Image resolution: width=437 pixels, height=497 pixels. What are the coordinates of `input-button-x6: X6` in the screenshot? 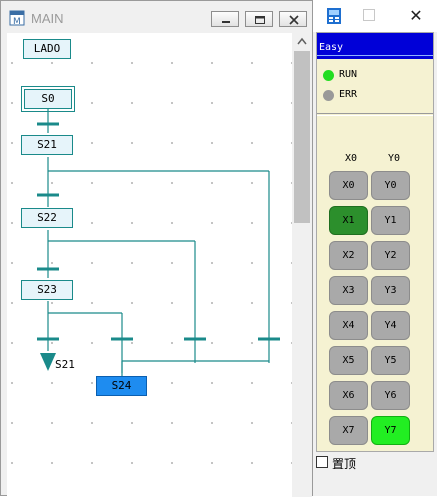 It's located at (348, 395).